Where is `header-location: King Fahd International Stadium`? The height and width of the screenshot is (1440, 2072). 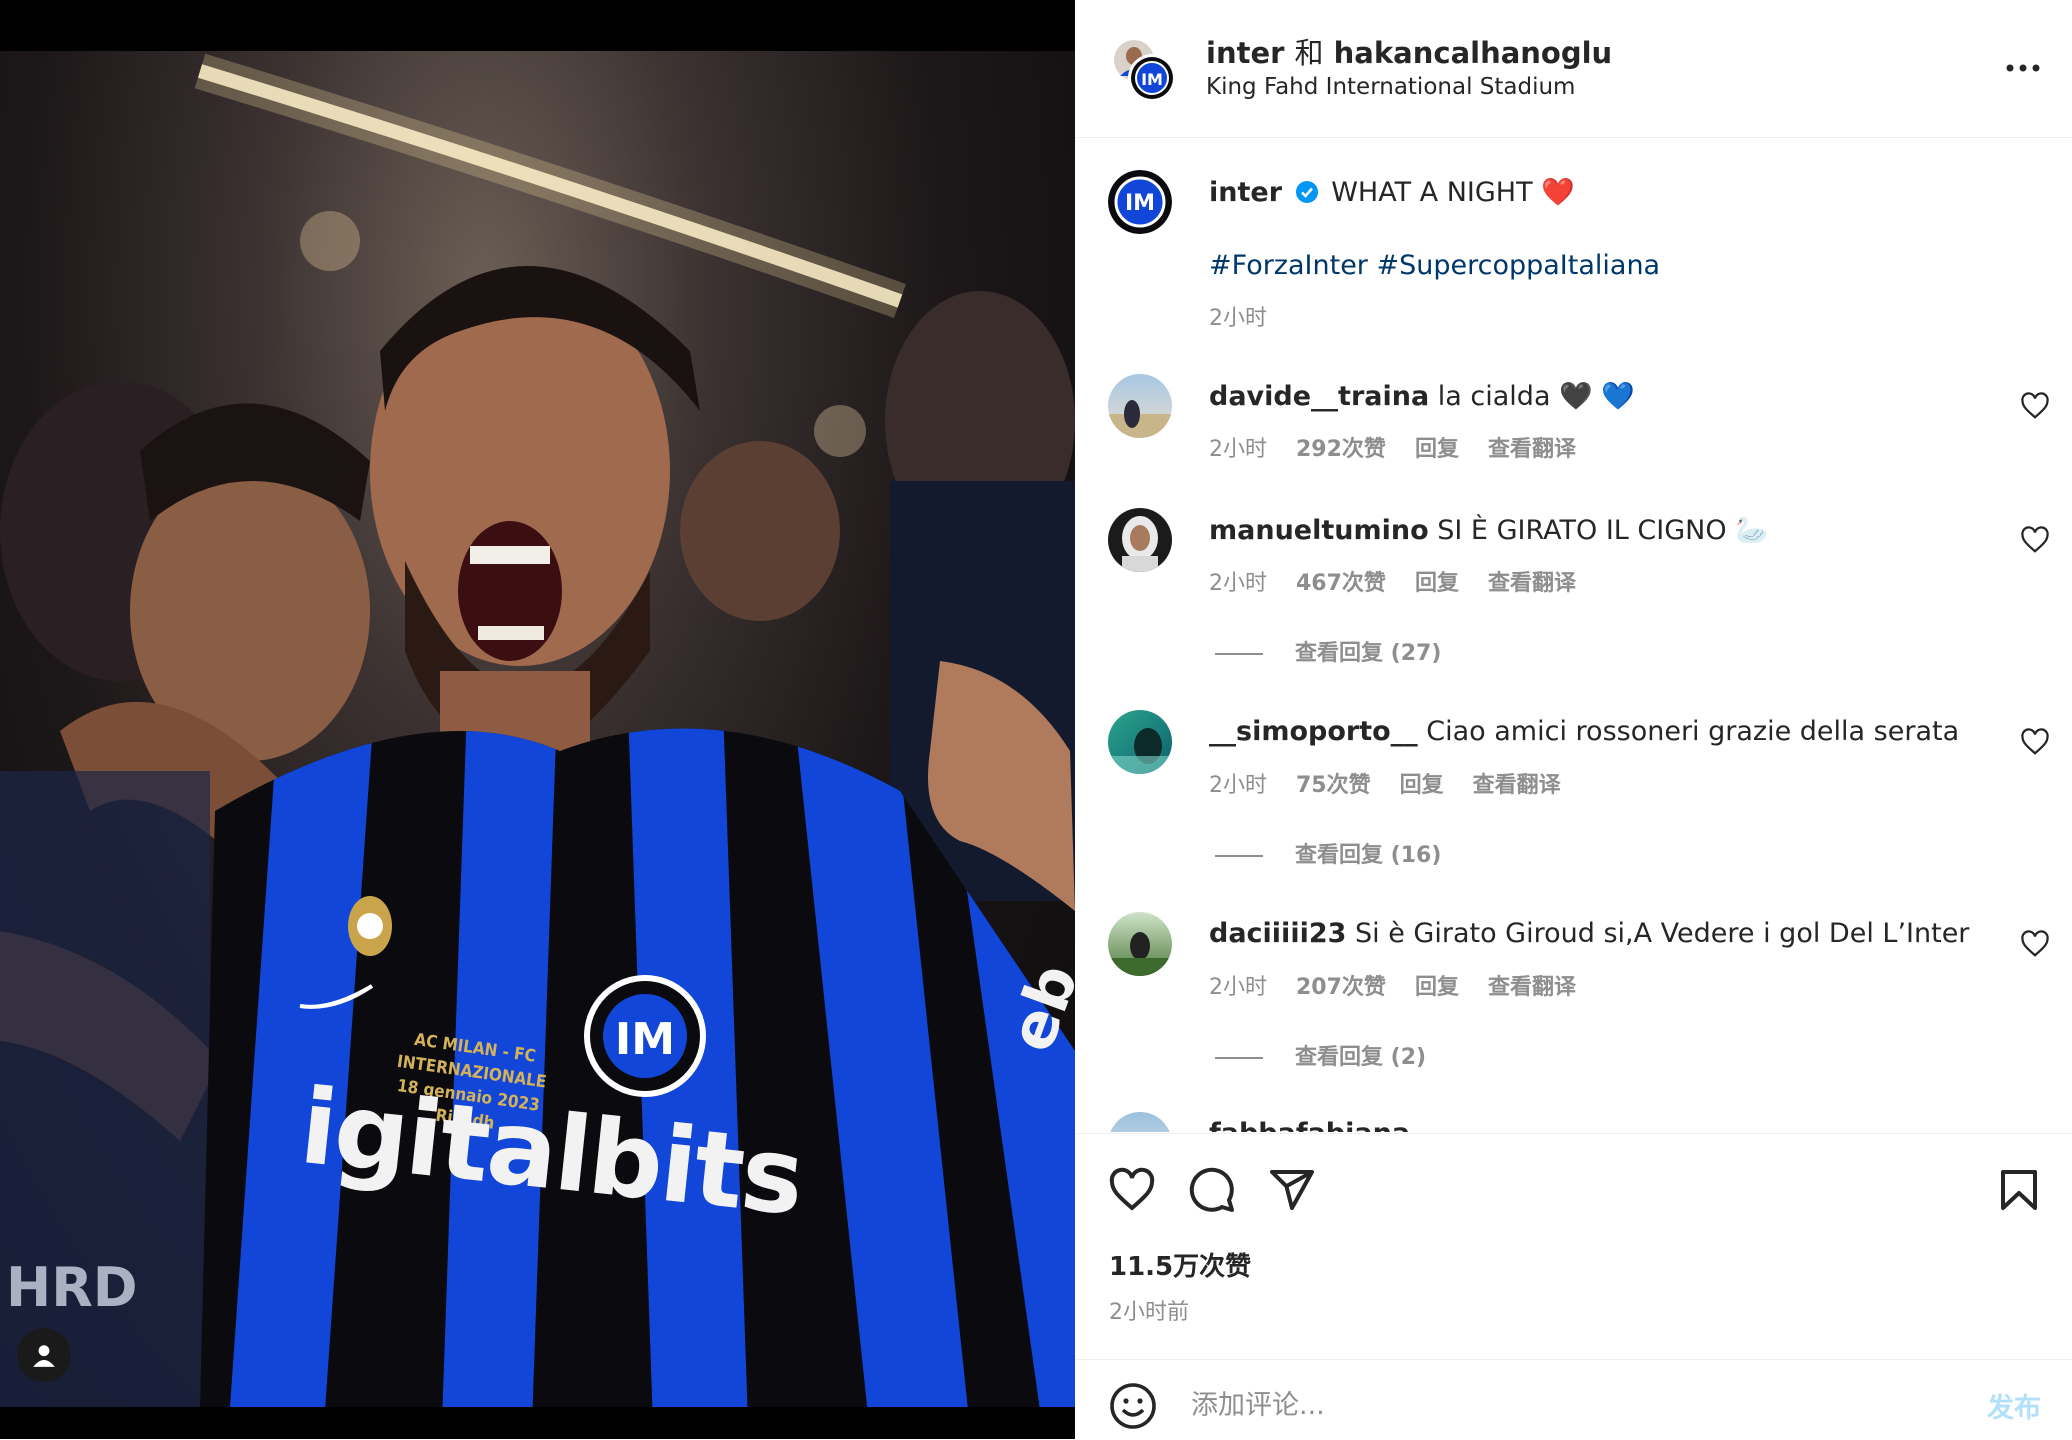
header-location: King Fahd International Stadium is located at coordinates (1390, 87).